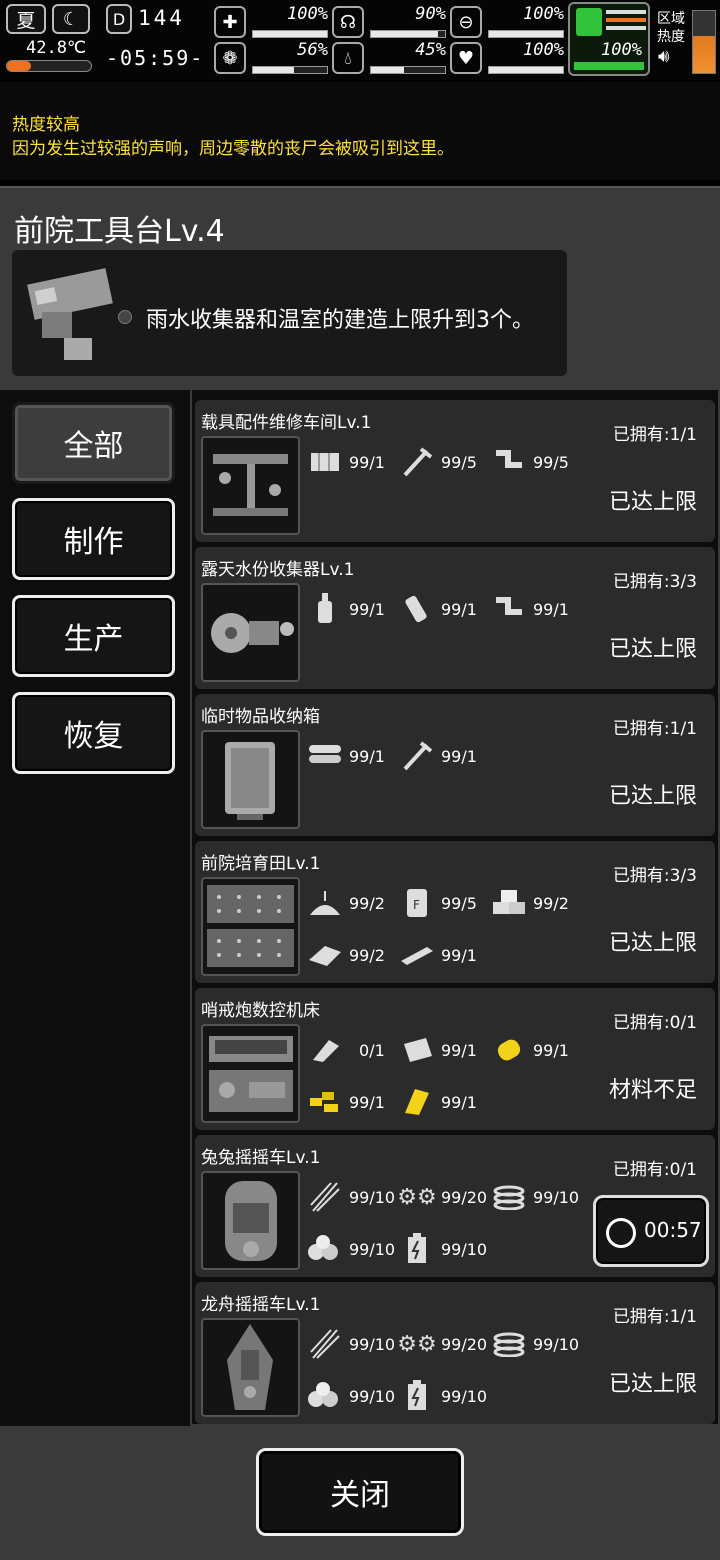 This screenshot has height=1560, width=720. What do you see at coordinates (325, 903) in the screenshot?
I see `soil-icon` at bounding box center [325, 903].